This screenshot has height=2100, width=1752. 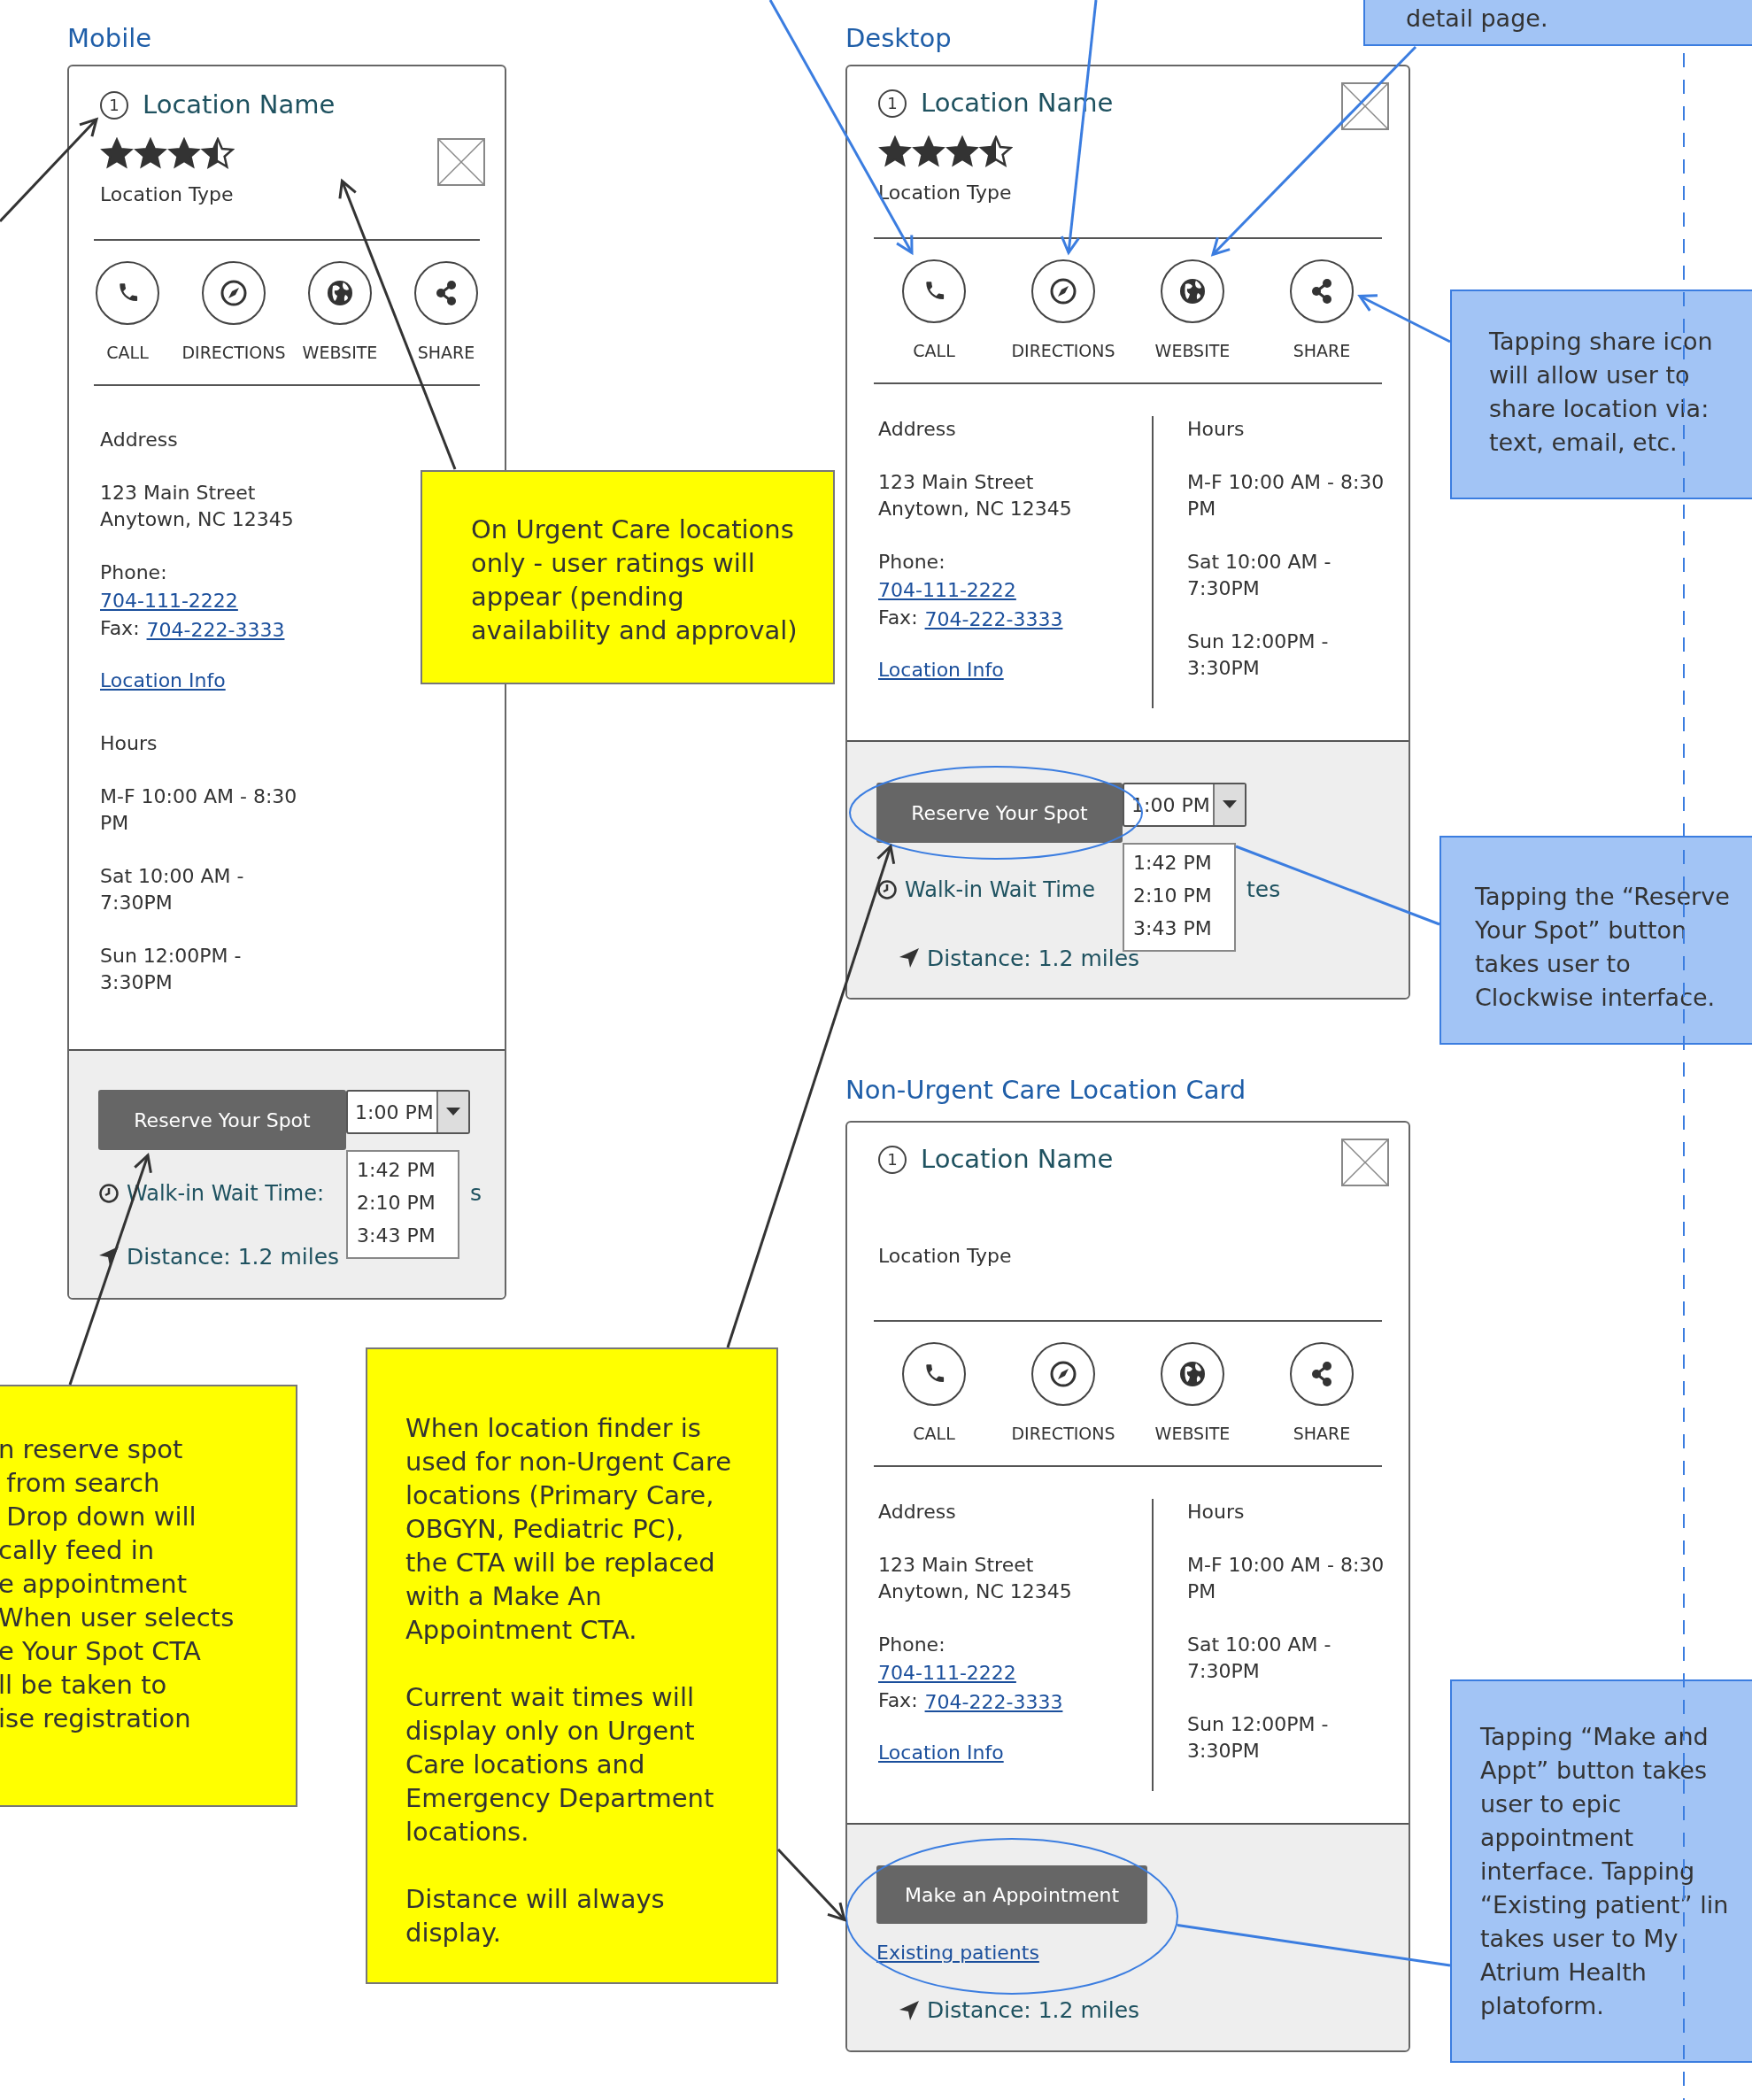 What do you see at coordinates (1000, 890) in the screenshot?
I see `wait-time-text: Walk-in Wait Time` at bounding box center [1000, 890].